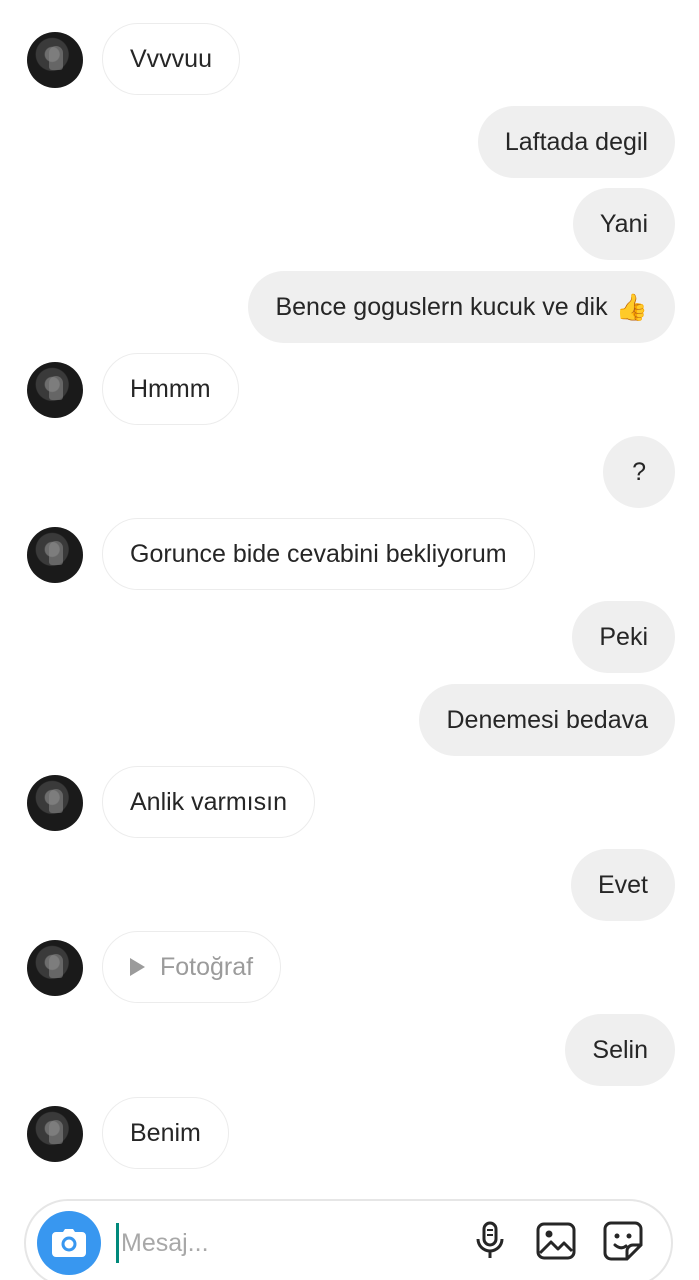 This screenshot has height=1280, width=699. I want to click on message-row-incoming: Gorunce bide cevabini bekliyorum, so click(349, 554).